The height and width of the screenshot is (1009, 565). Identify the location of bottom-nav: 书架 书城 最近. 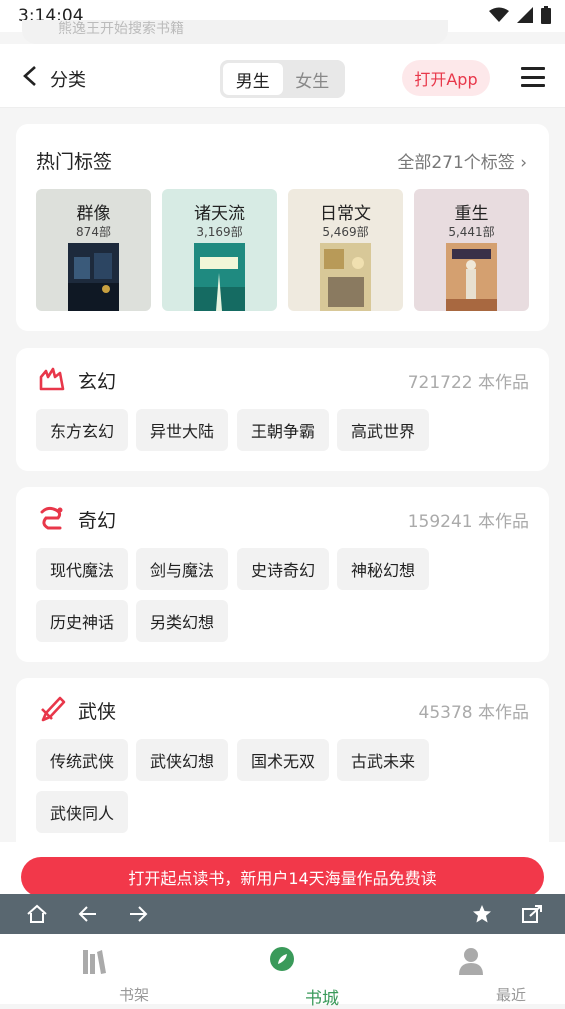
(282, 971).